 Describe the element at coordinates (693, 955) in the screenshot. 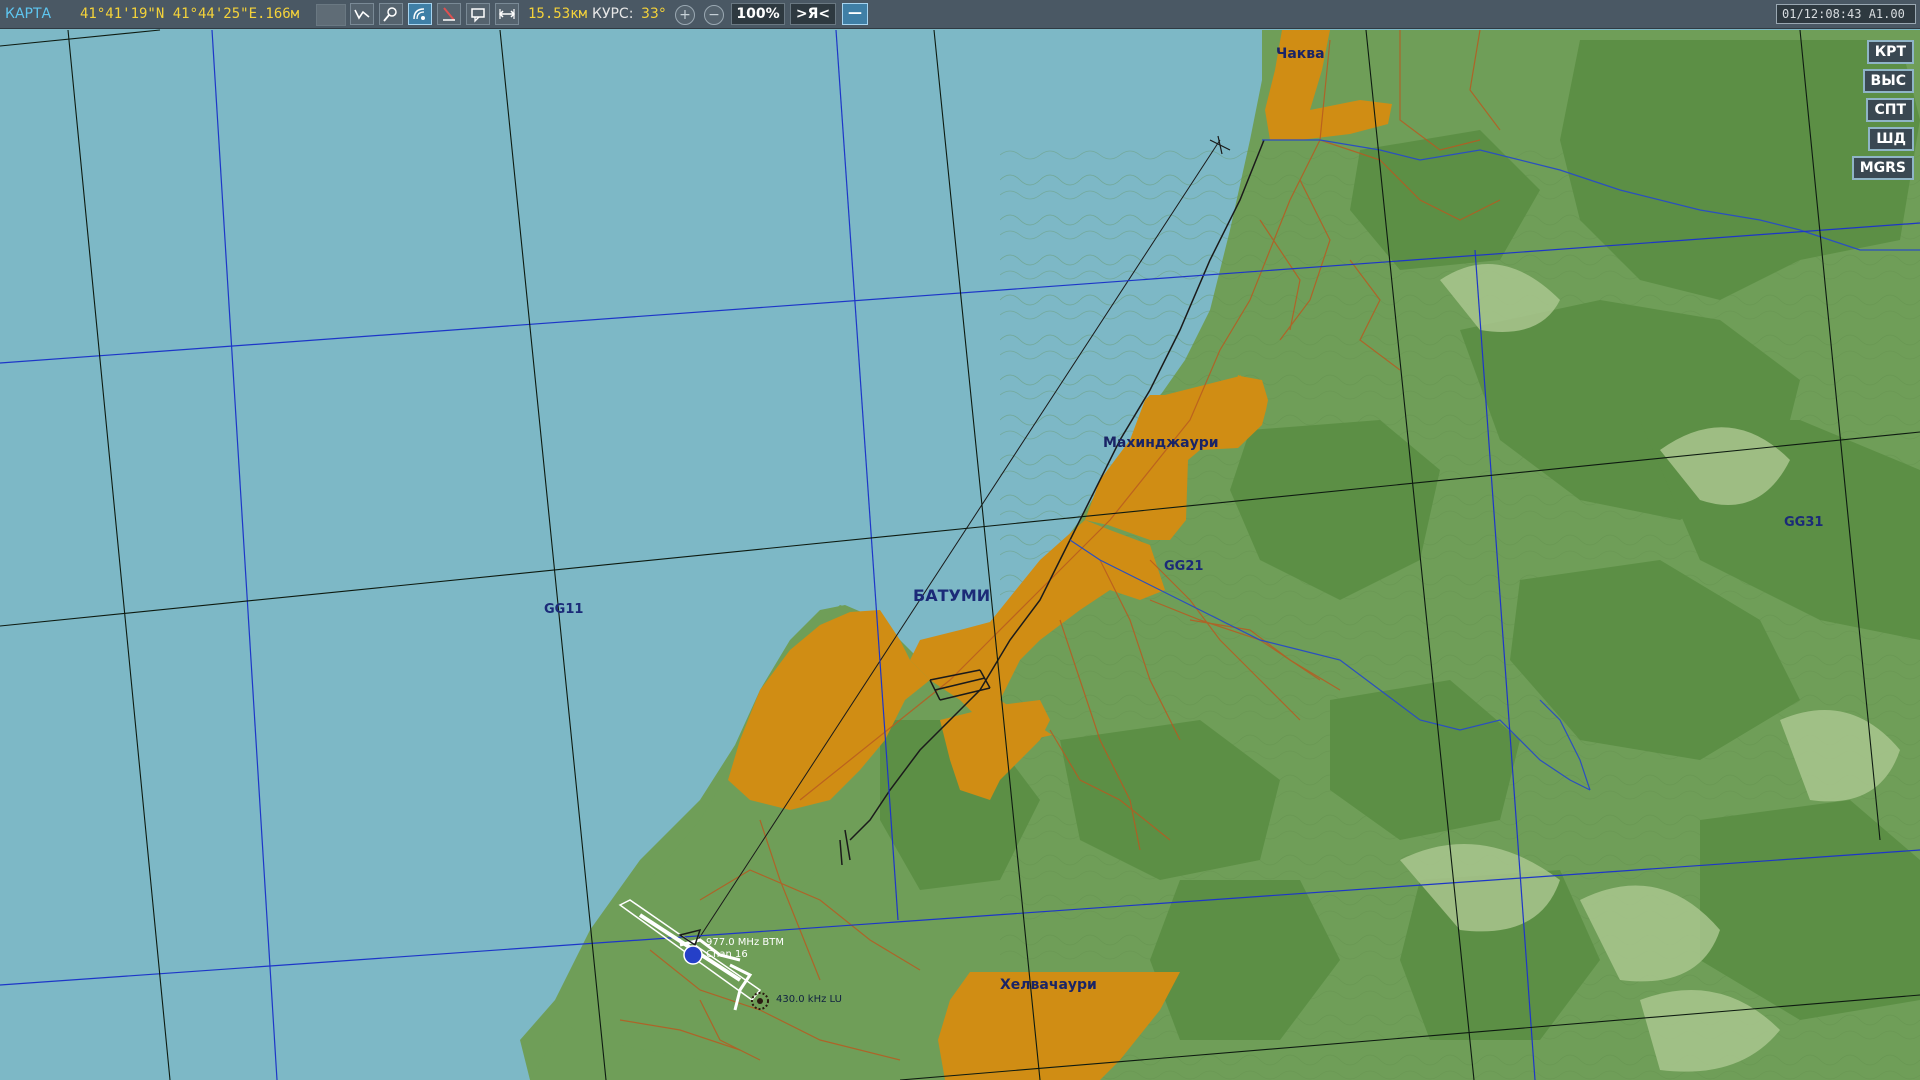

I see `vor-marker` at that location.